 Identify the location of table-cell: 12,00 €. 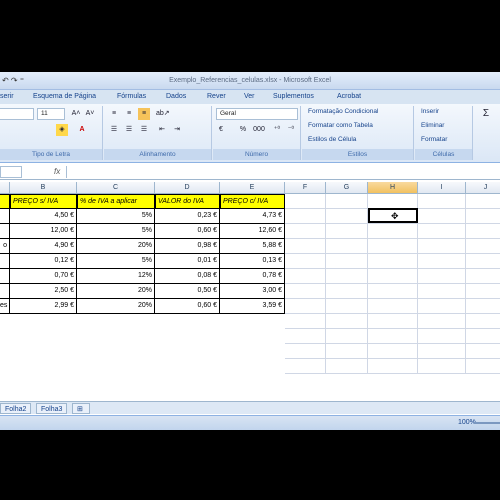
(43, 231).